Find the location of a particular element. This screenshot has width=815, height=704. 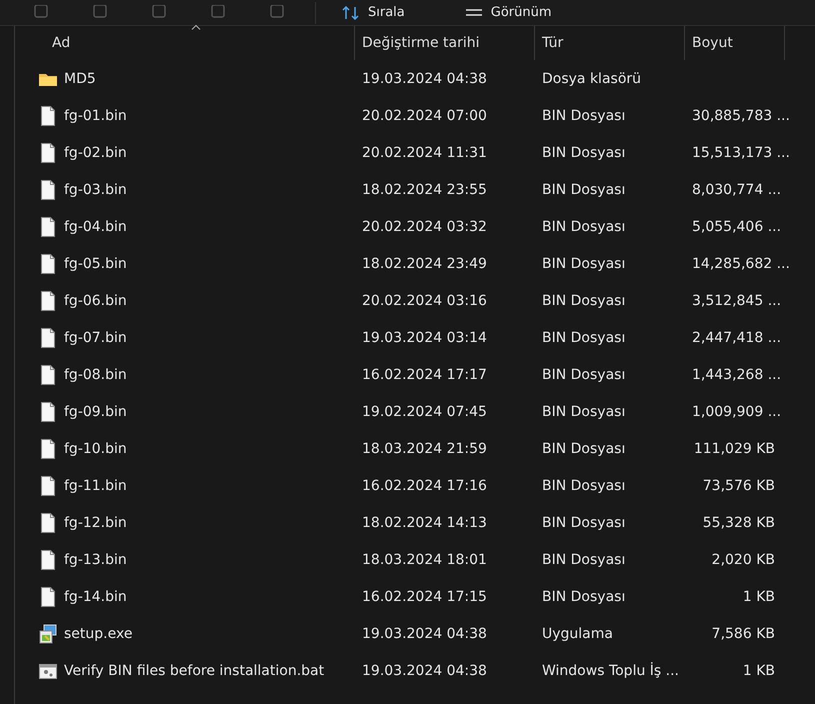

date-cell-text: 20.02.2024 11:31 is located at coordinates (424, 152).